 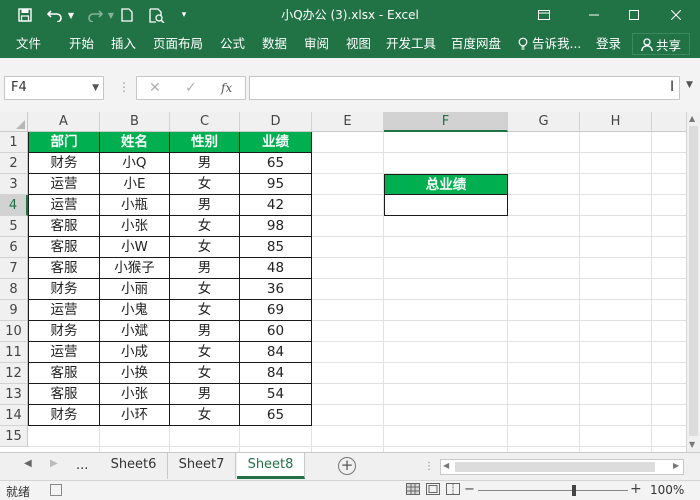 I want to click on table-cell: 42, so click(x=276, y=205).